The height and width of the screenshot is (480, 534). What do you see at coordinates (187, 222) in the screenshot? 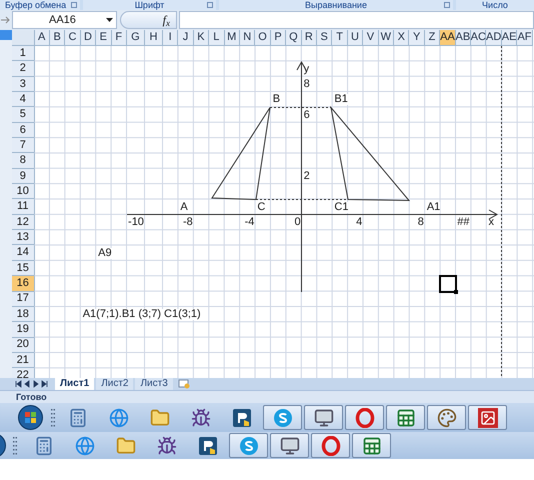
I see `cell-text: -8` at bounding box center [187, 222].